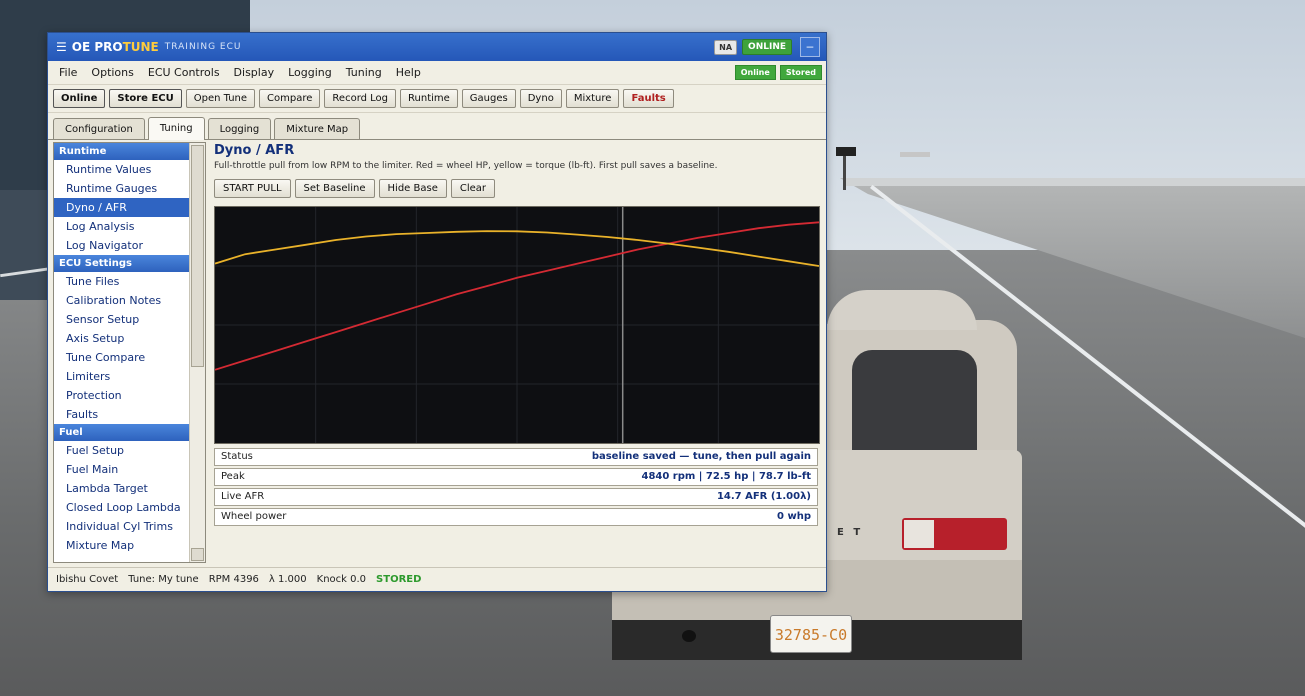 The image size is (1305, 696). I want to click on sidebar-item-protection: Protection, so click(122, 395).